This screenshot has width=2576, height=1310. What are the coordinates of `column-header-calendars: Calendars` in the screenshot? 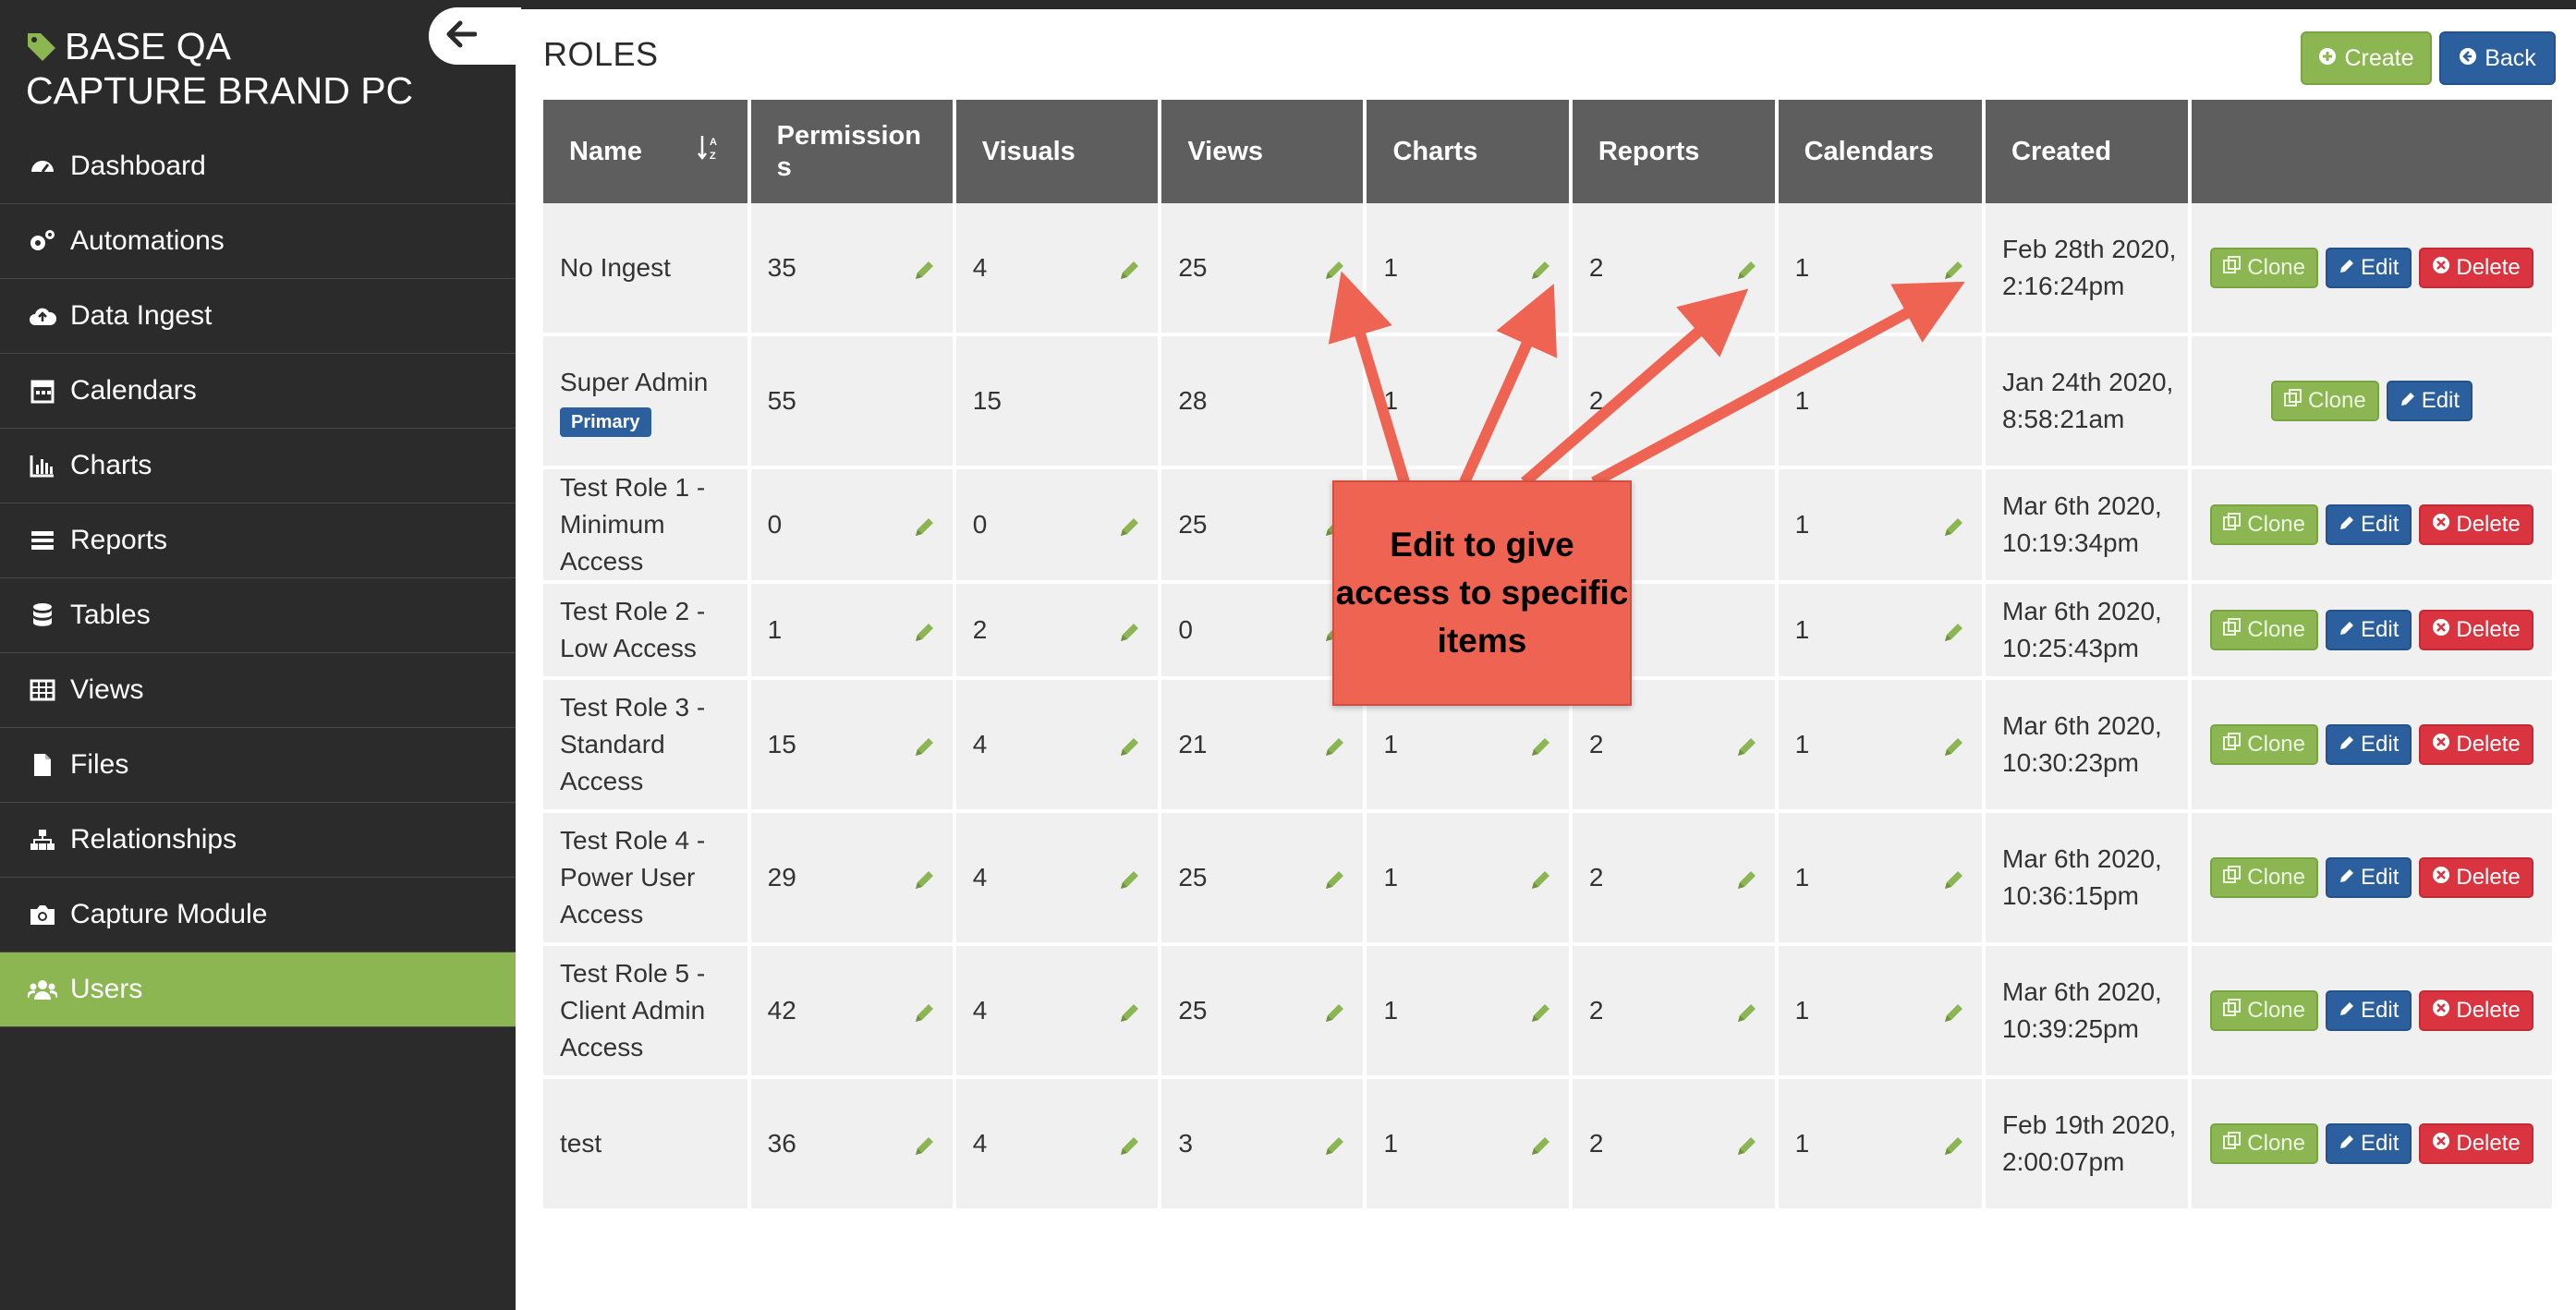 It's located at (1880, 151).